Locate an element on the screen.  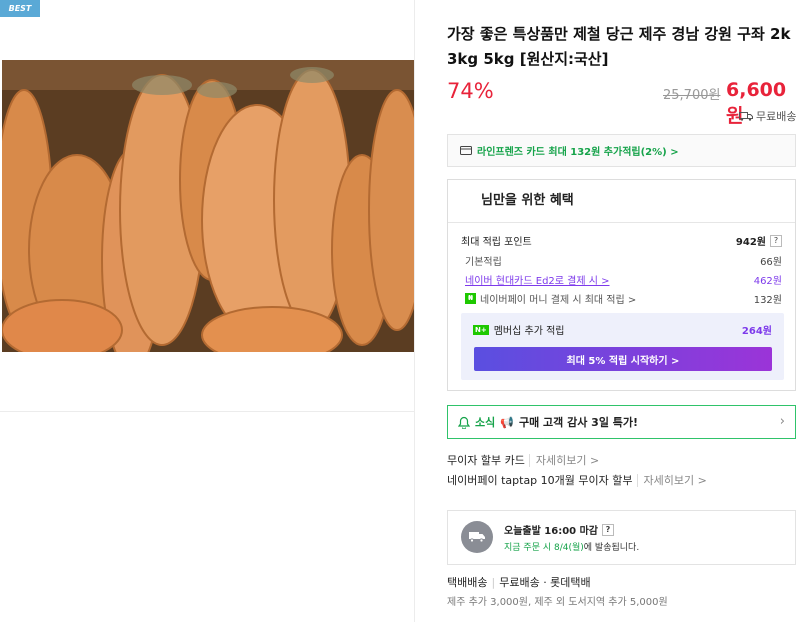
installment-row: 네이버페이 taptap 10개월 무이자 할부 자세히보기 > is located at coordinates (577, 480).